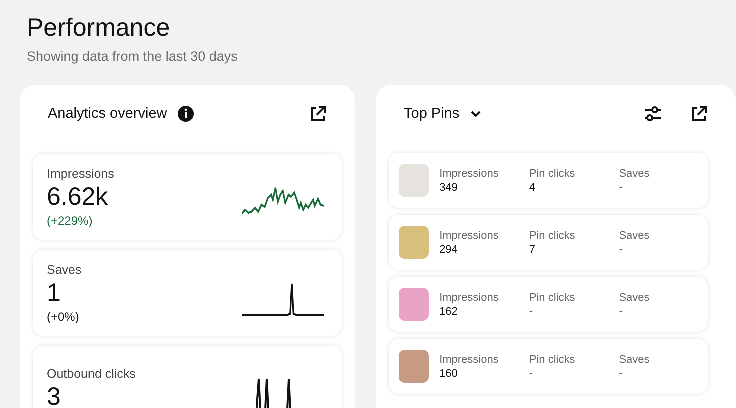 The height and width of the screenshot is (408, 736). I want to click on info-icon, so click(186, 114).